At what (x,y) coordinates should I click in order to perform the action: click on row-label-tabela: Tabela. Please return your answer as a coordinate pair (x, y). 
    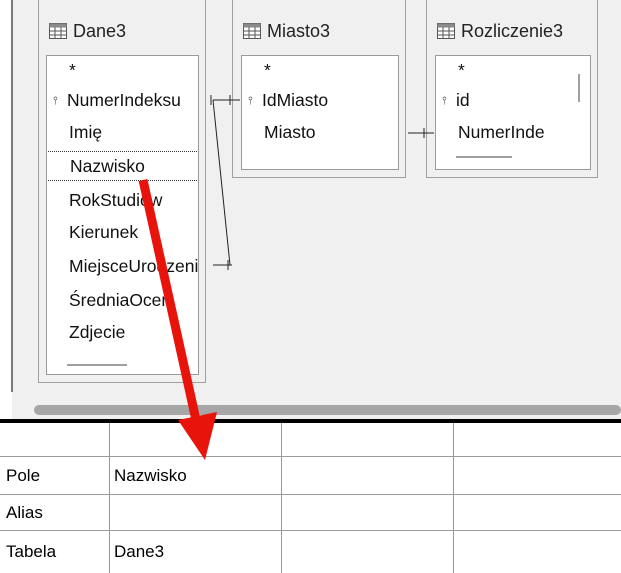
    Looking at the image, I should click on (55, 552).